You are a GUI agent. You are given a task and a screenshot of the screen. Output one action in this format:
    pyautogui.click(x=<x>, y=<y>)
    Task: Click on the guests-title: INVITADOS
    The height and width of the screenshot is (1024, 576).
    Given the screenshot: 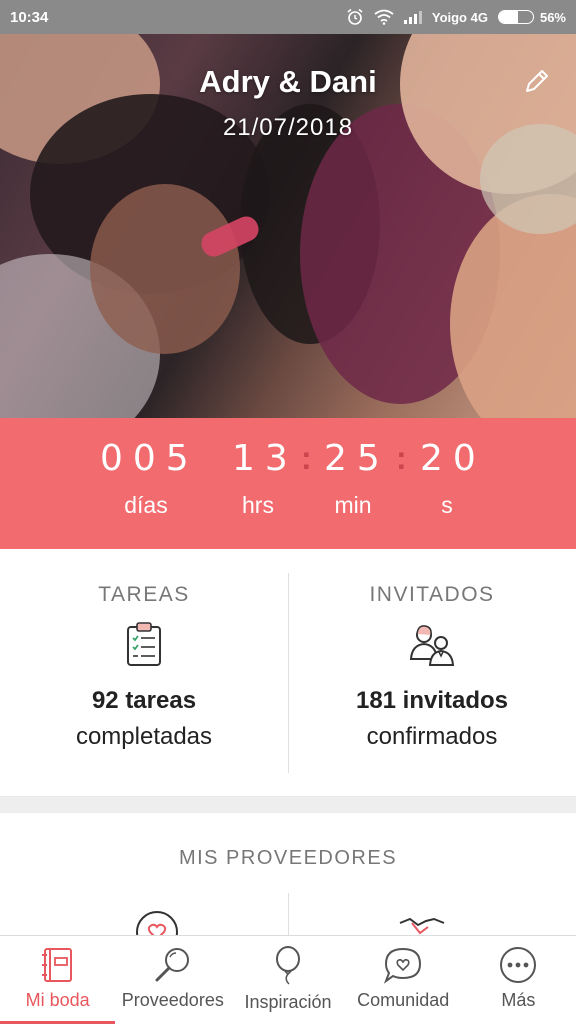 What is the action you would take?
    pyautogui.click(x=432, y=594)
    